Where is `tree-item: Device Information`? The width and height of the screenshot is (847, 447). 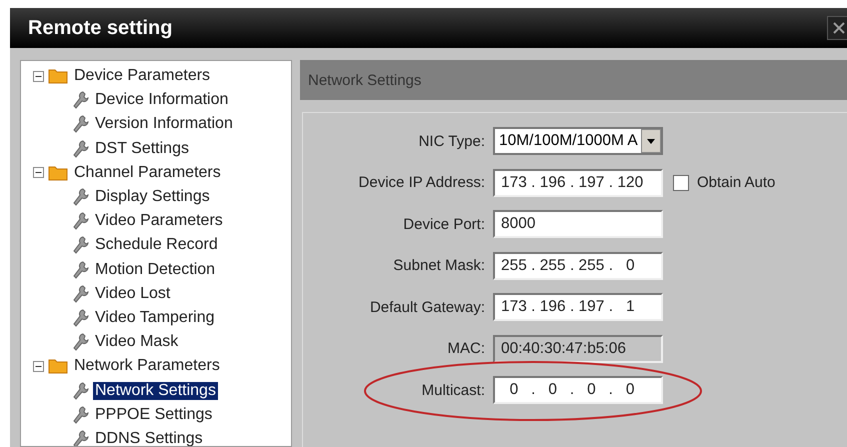 tree-item: Device Information is located at coordinates (161, 100).